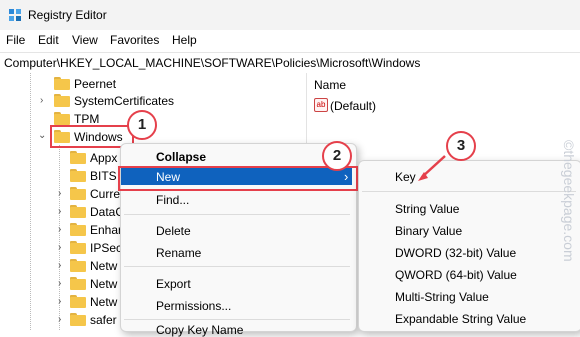 The width and height of the screenshot is (580, 337). I want to click on watermark-text: ©thegeekpage.com, so click(568, 201).